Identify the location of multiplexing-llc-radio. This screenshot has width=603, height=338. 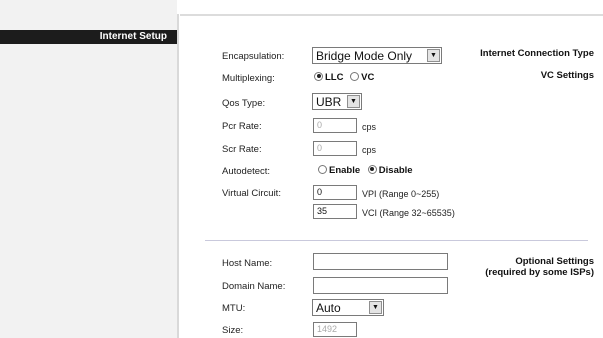
(318, 76).